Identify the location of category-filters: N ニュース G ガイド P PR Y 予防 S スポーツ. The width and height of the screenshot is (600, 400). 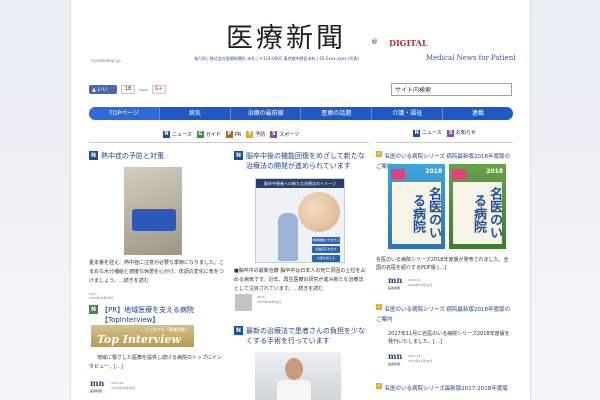
(231, 134).